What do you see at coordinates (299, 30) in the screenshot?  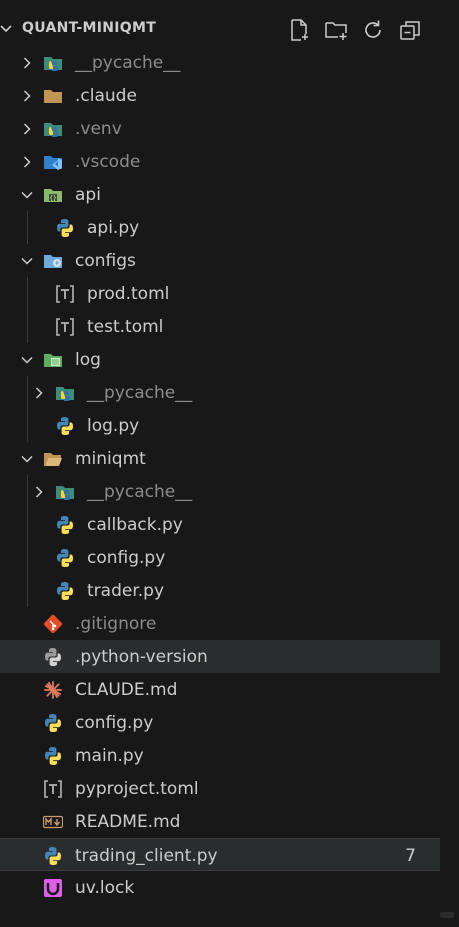 I see `new-file-icon` at bounding box center [299, 30].